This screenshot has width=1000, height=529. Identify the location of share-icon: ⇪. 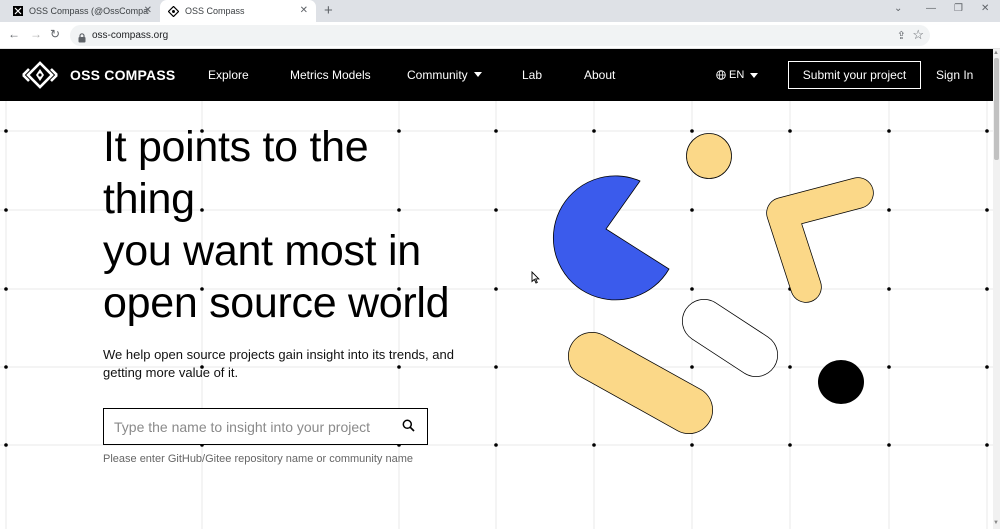
(901, 35).